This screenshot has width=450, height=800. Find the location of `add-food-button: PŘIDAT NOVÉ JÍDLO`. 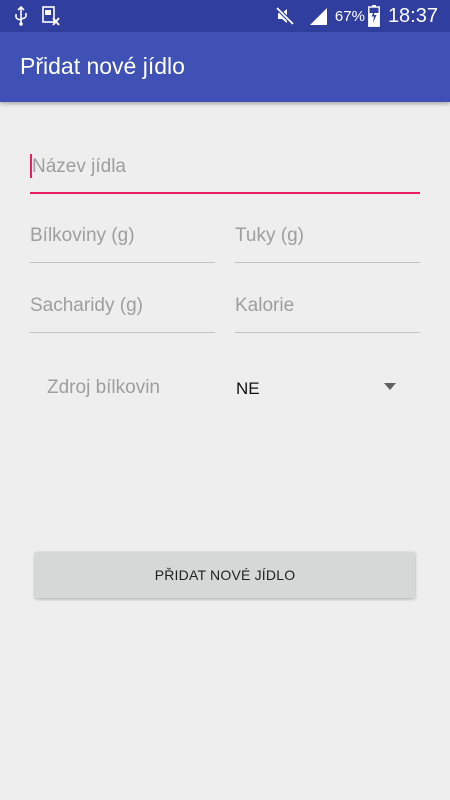

add-food-button: PŘIDAT NOVÉ JÍDLO is located at coordinates (225, 575).